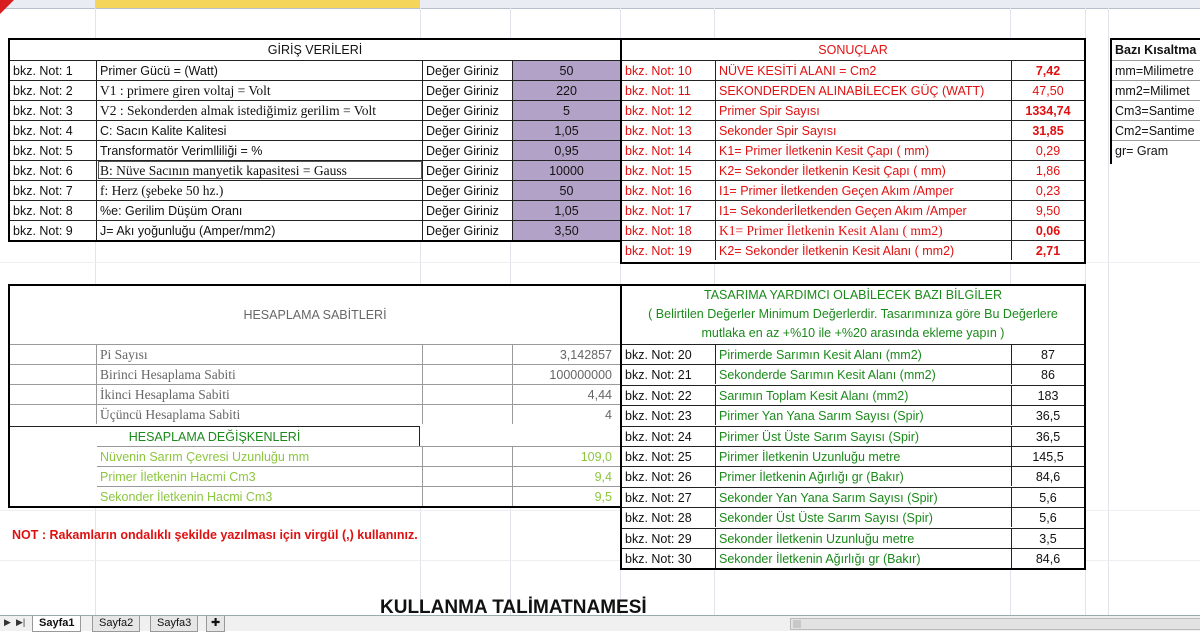  I want to click on input-label: J= Akı yoğunluğu (Amper/mm2), so click(260, 230).